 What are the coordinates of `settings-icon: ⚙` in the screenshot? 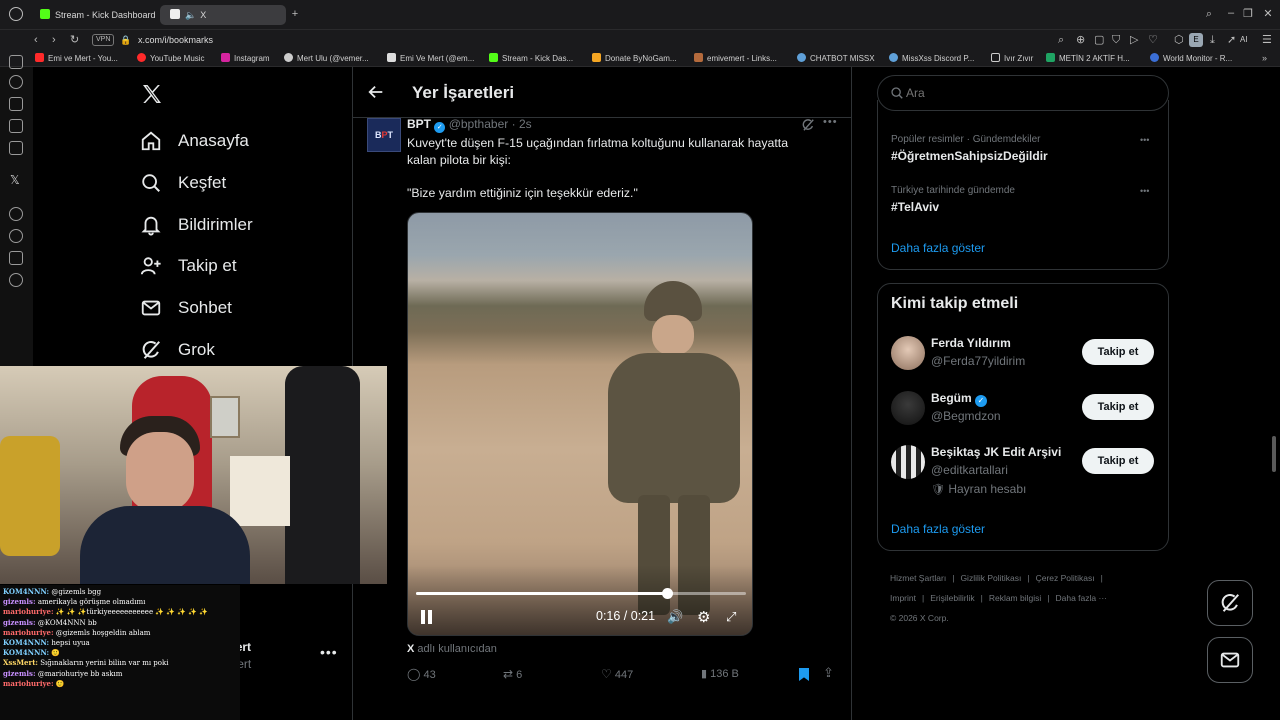 It's located at (703, 617).